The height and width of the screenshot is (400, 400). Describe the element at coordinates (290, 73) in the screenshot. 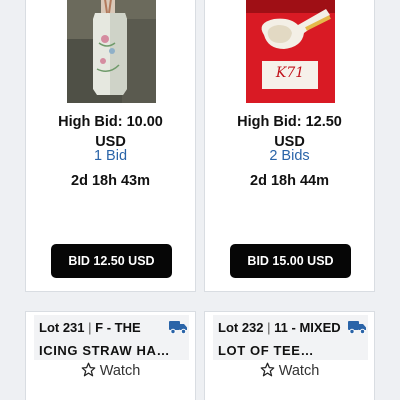

I see `item-tag-label: K71` at that location.